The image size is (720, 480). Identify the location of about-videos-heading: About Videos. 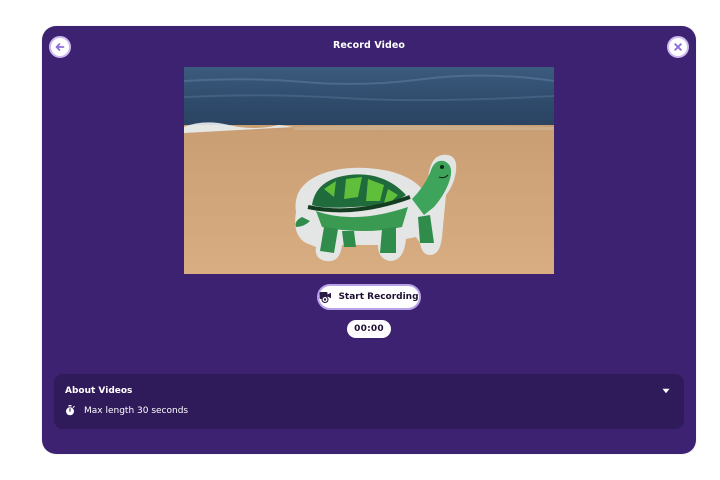
(99, 391).